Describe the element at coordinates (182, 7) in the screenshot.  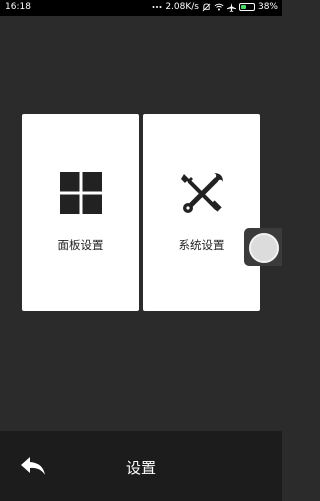
I see `network-speed: 2.08K/s` at that location.